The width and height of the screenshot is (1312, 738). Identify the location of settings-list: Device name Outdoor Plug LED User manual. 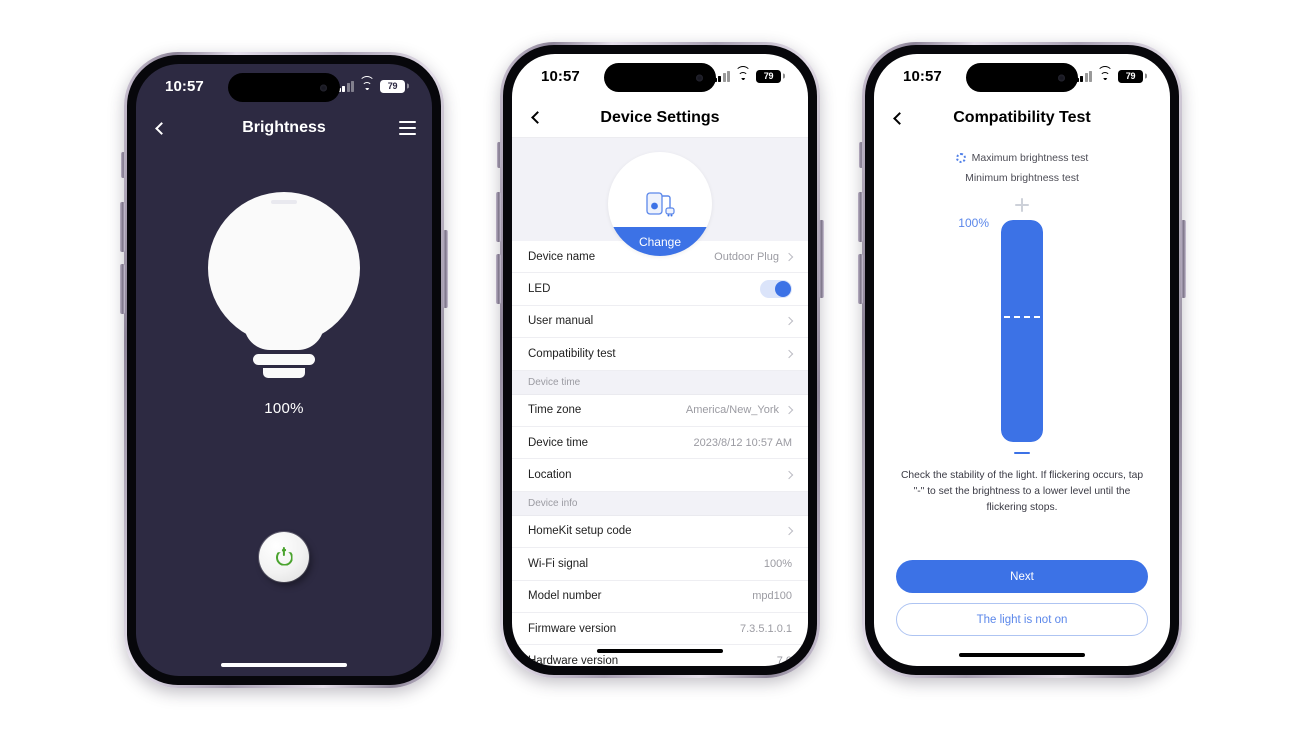
(660, 453).